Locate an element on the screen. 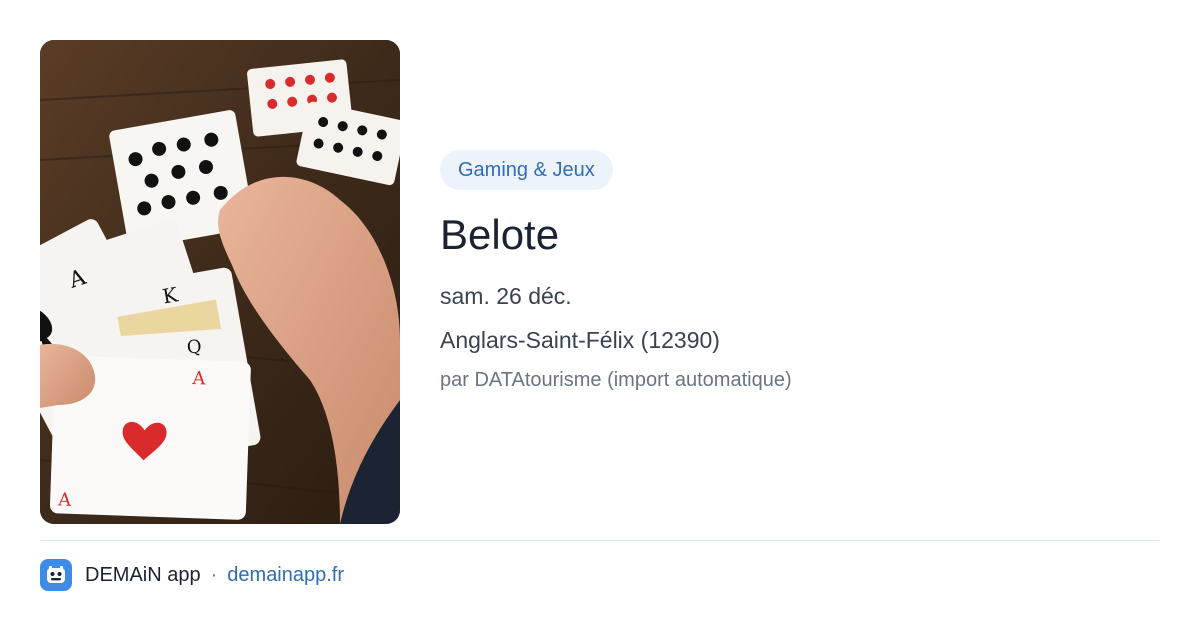 This screenshot has width=1200, height=630. event-title: Belote is located at coordinates (800, 235).